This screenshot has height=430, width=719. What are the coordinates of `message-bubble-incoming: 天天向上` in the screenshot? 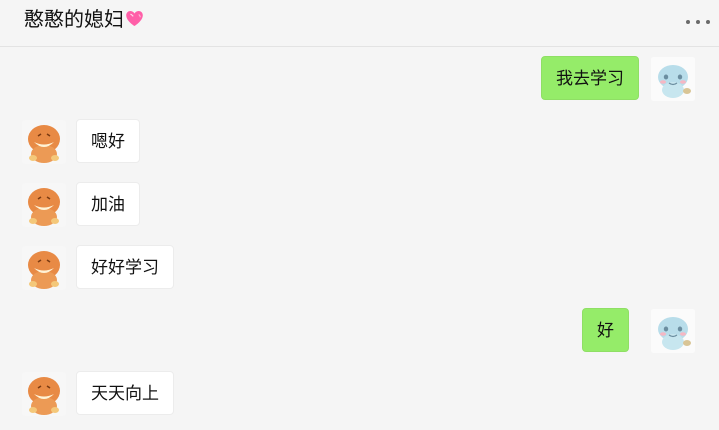 It's located at (125, 393).